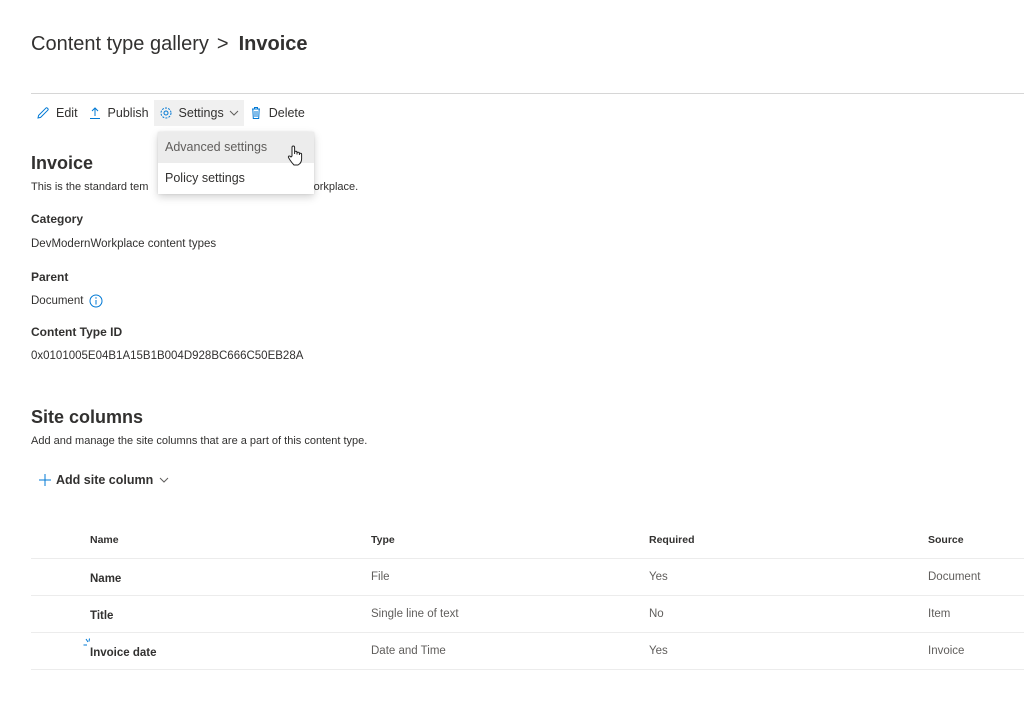  Describe the element at coordinates (286, 113) in the screenshot. I see `delete-label: Delete` at that location.